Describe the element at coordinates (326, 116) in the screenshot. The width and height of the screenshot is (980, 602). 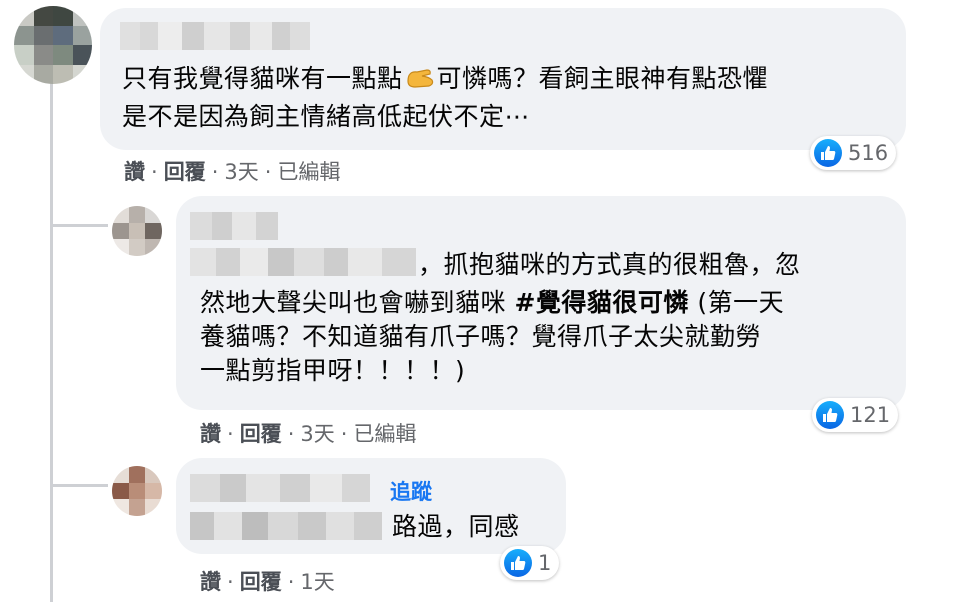
I see `comment-text-line: 是不是因為飼主情緒高低起伏不定⋯` at that location.